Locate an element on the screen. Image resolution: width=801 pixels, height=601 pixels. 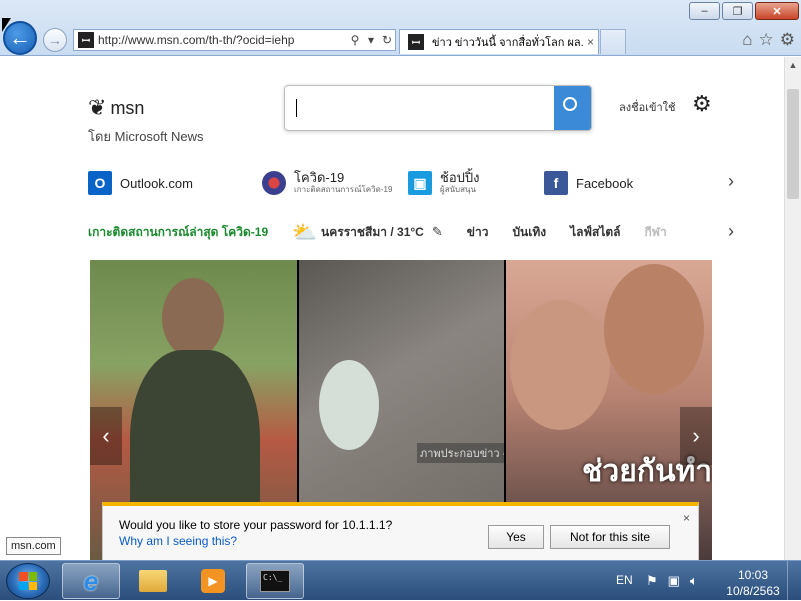
close-notification-button: × is located at coordinates (686, 518).